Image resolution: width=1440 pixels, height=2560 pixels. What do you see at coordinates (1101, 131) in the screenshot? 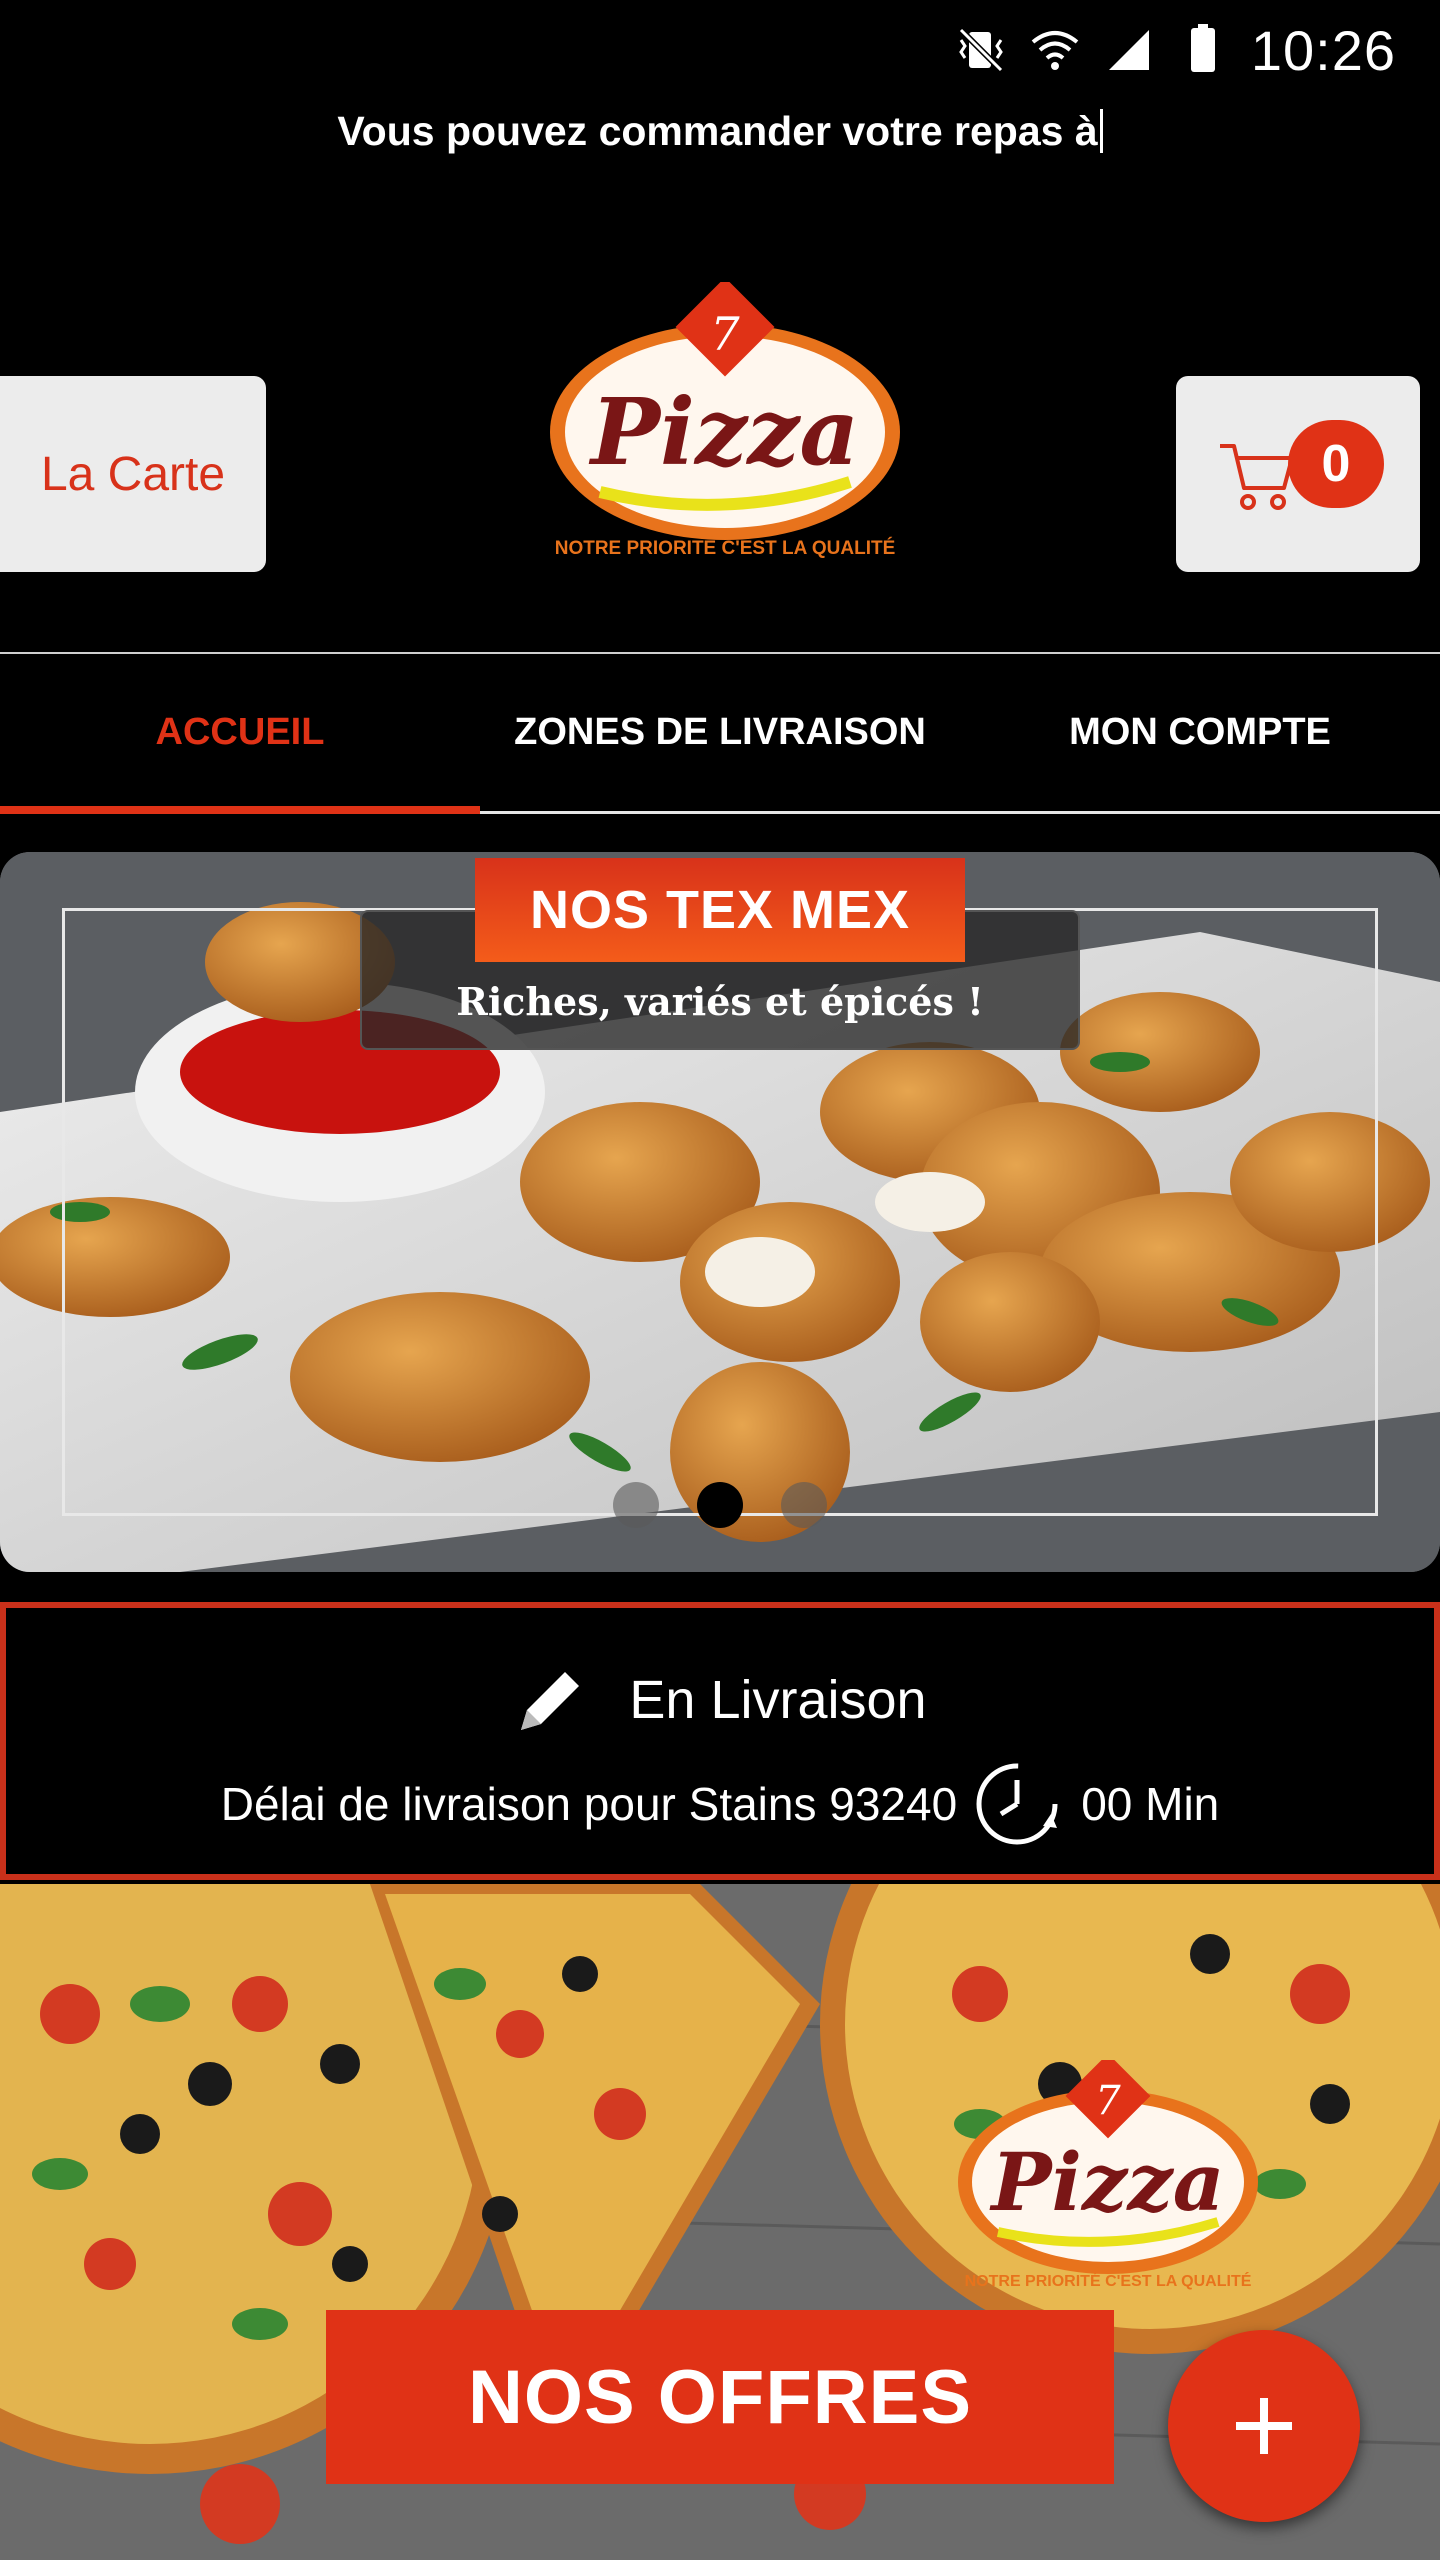
I see `text-caret` at bounding box center [1101, 131].